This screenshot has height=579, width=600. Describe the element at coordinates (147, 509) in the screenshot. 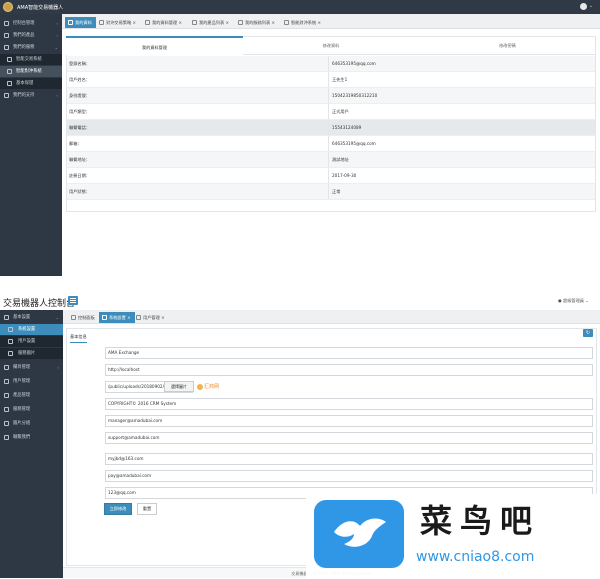

I see `reset-button: 重置` at that location.